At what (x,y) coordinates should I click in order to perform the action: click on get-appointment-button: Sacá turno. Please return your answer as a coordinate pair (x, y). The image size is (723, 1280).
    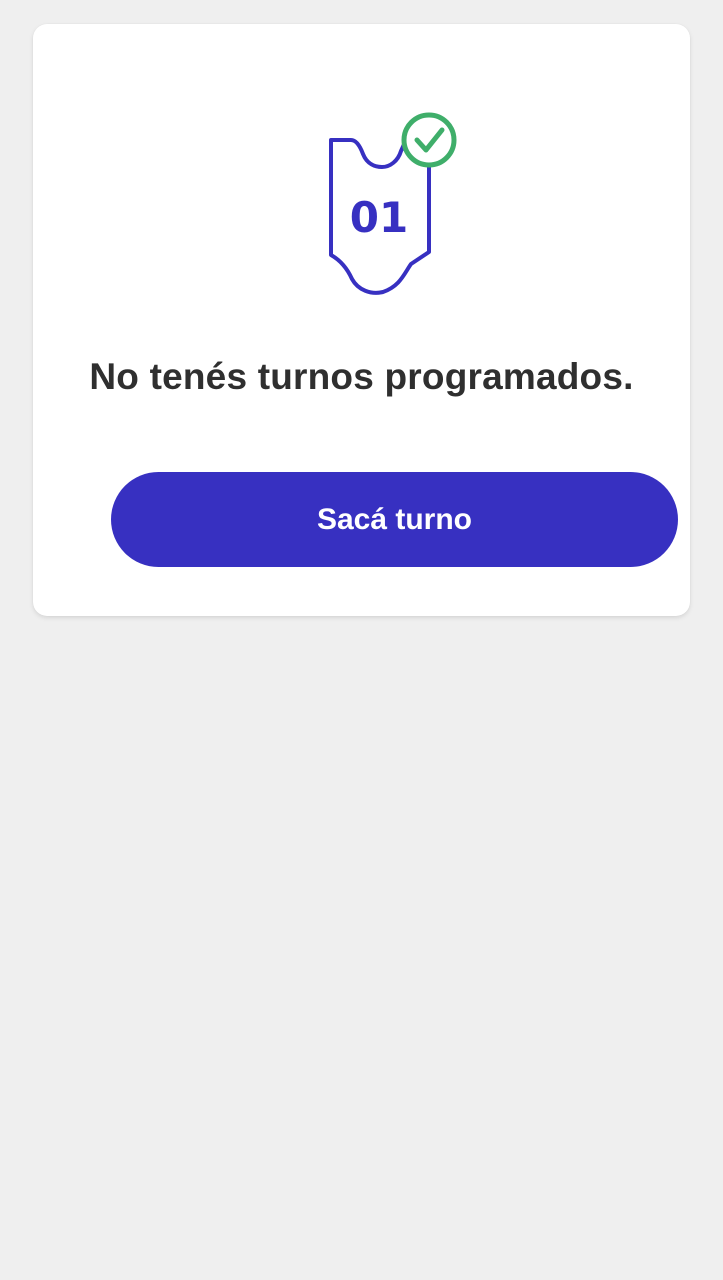
    Looking at the image, I should click on (394, 519).